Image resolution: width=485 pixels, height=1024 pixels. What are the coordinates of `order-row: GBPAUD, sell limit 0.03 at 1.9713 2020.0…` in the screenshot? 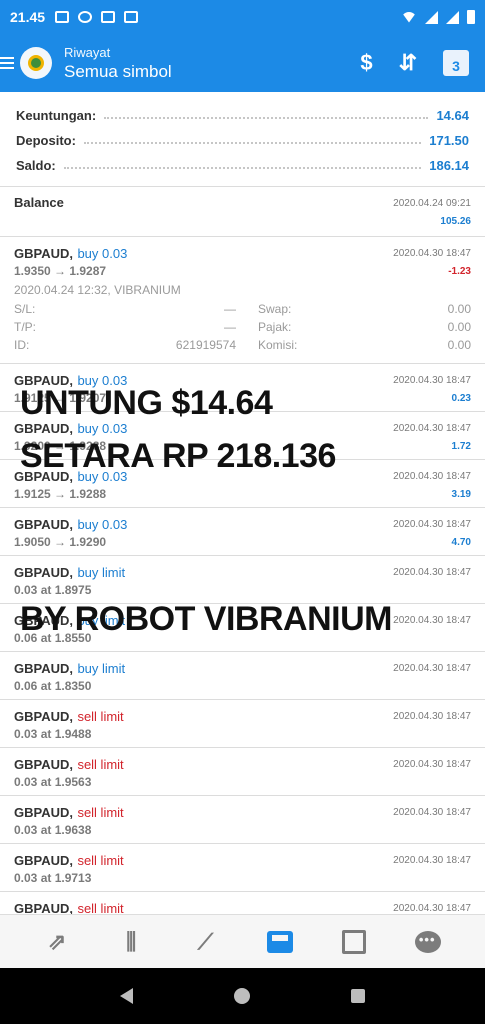 It's located at (242, 868).